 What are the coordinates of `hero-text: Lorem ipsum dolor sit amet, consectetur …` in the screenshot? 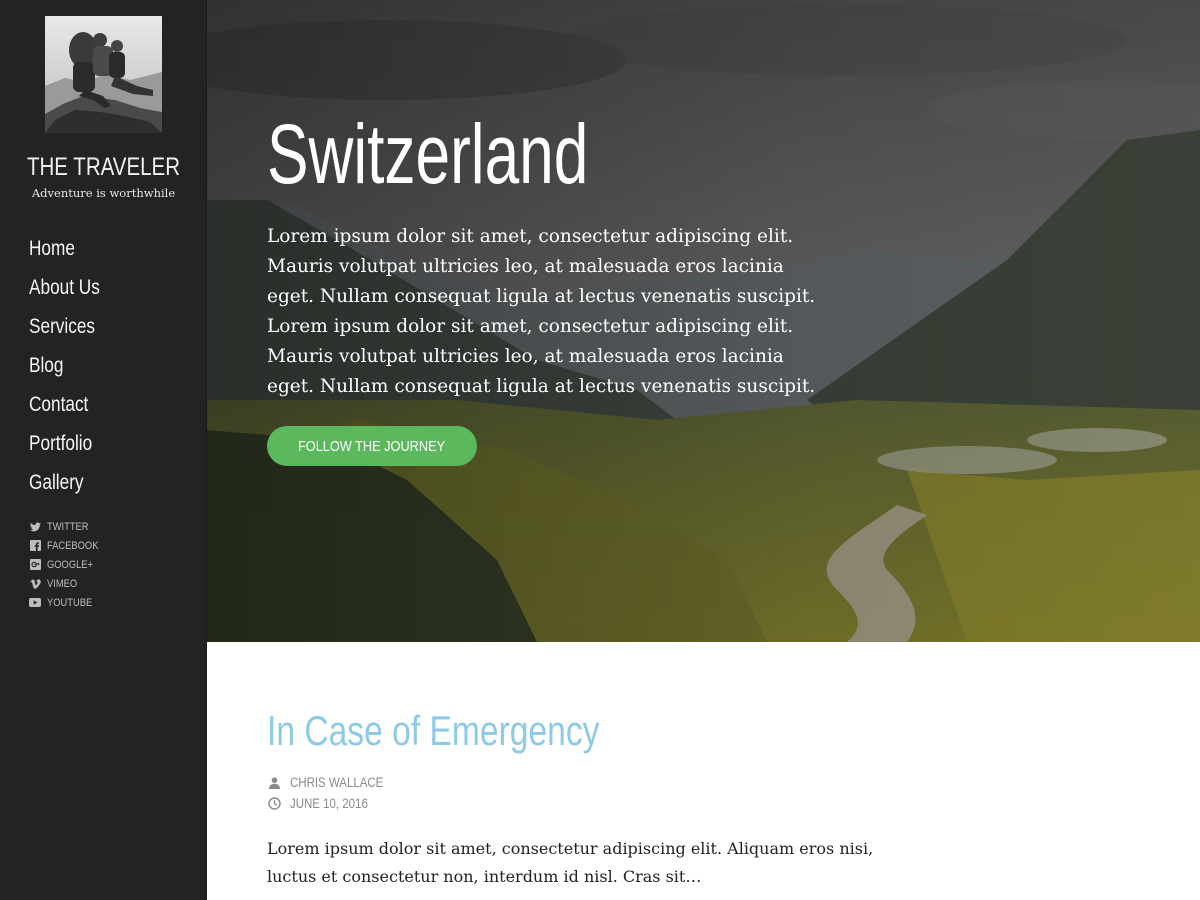 It's located at (541, 311).